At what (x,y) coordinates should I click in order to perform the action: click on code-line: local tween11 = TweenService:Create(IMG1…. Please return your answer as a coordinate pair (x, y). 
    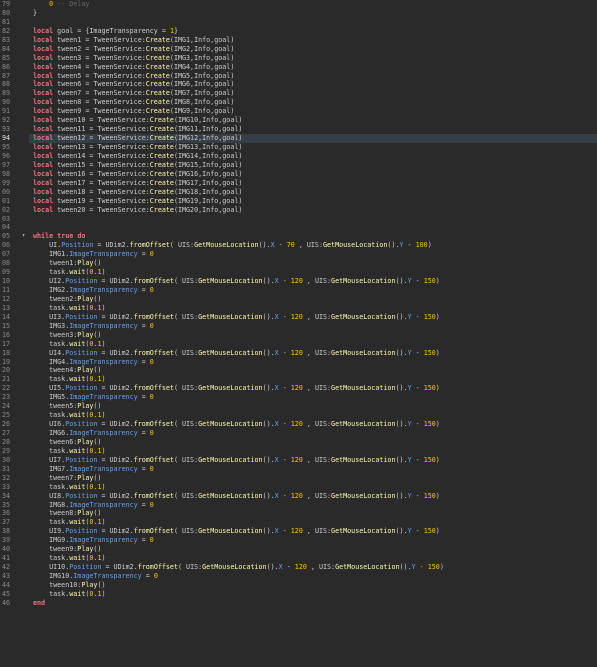
    Looking at the image, I should click on (313, 129).